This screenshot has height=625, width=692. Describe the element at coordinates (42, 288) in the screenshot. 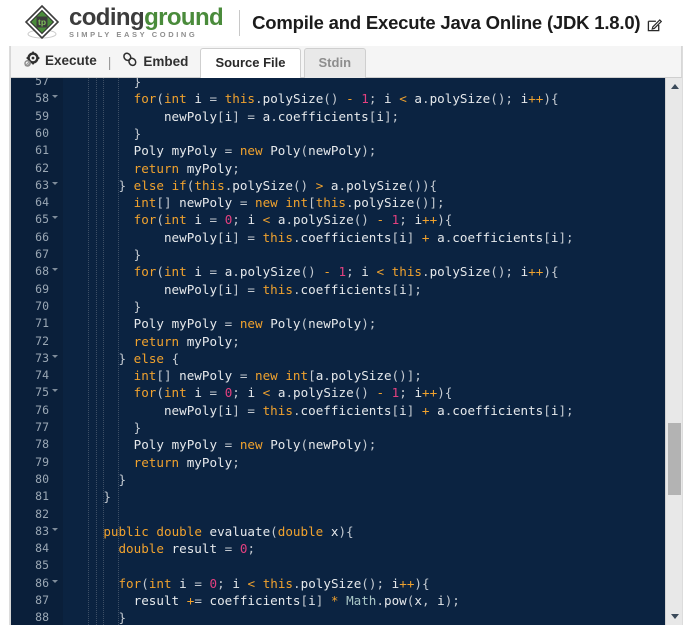

I see `line-number: 69` at that location.